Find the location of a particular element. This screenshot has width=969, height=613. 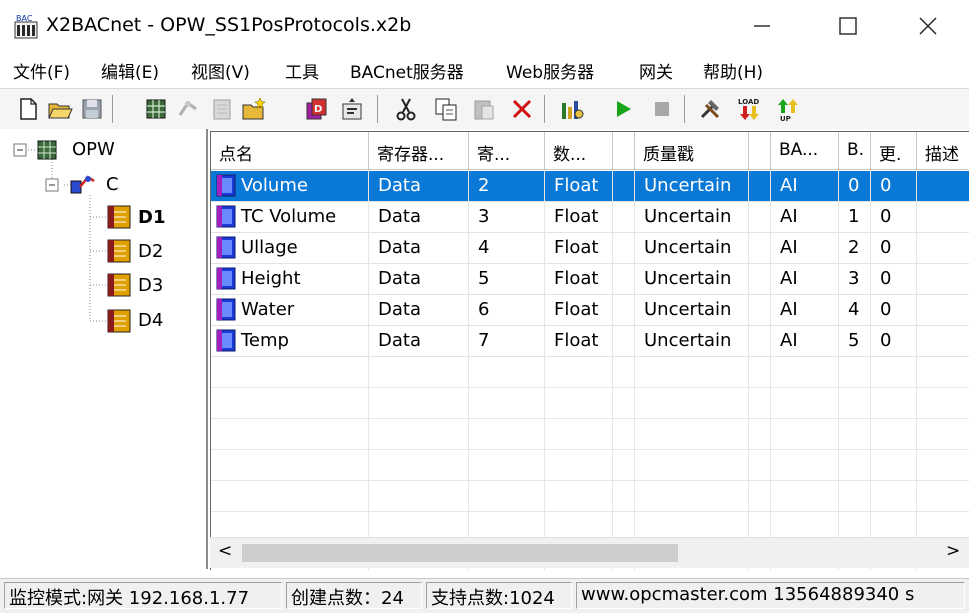

table-row: Volume Data 2 Float Uncertain AI 0 0 is located at coordinates (590, 186).